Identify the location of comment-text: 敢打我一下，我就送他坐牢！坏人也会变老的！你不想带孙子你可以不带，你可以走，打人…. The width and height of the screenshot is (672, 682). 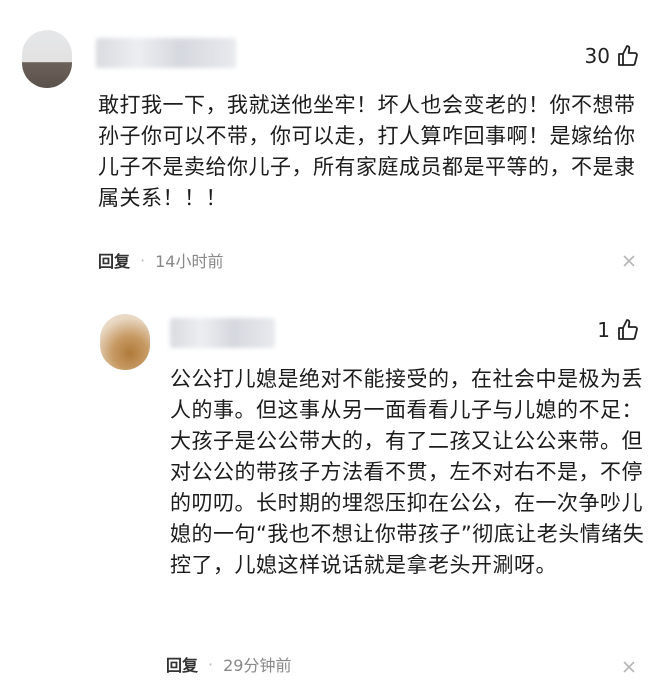
(367, 151).